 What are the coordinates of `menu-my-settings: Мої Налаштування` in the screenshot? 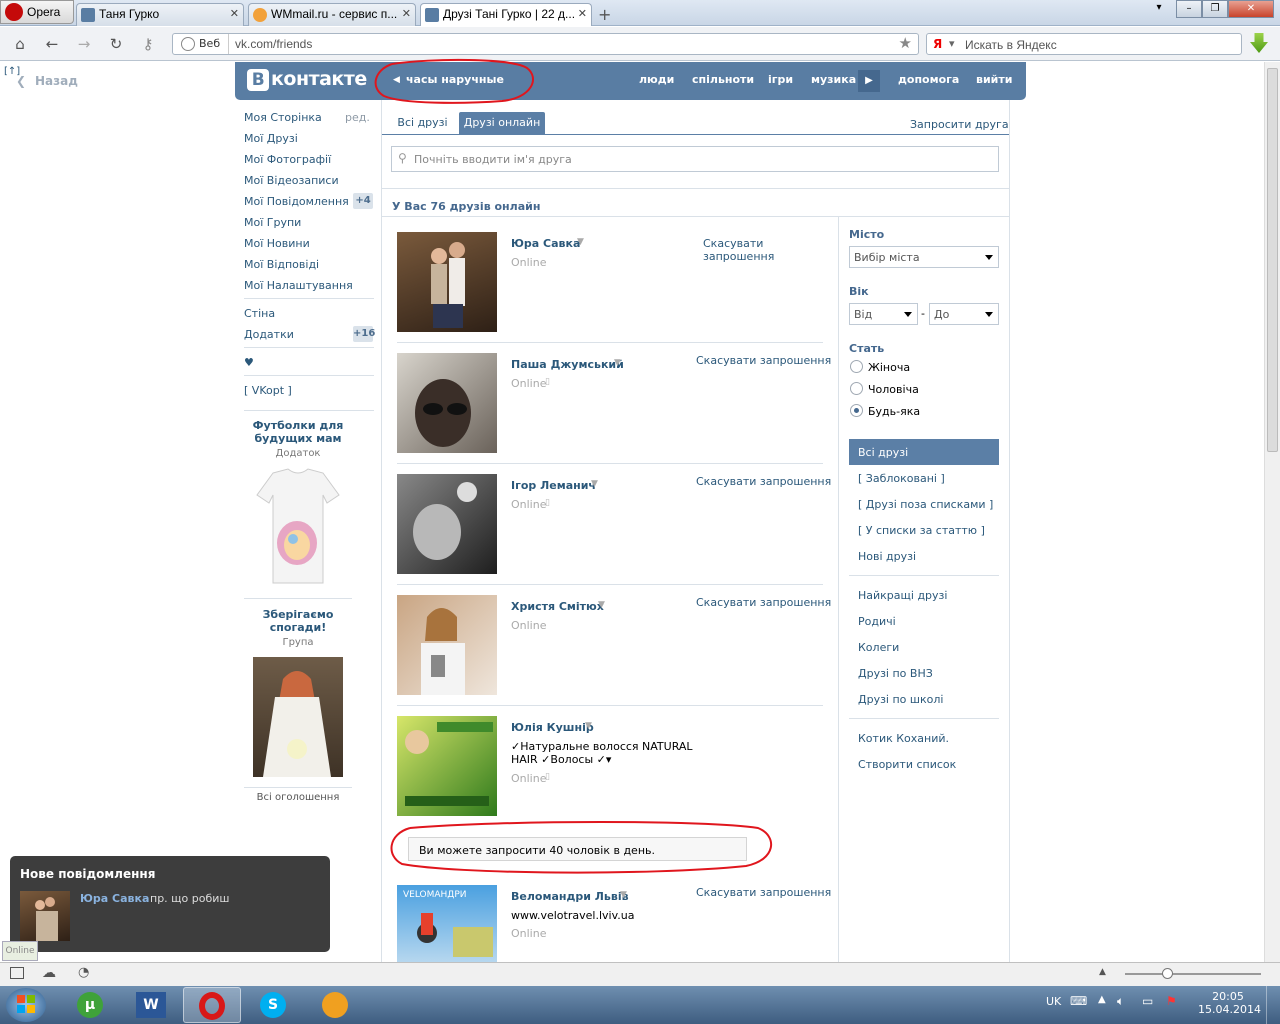 It's located at (298, 285).